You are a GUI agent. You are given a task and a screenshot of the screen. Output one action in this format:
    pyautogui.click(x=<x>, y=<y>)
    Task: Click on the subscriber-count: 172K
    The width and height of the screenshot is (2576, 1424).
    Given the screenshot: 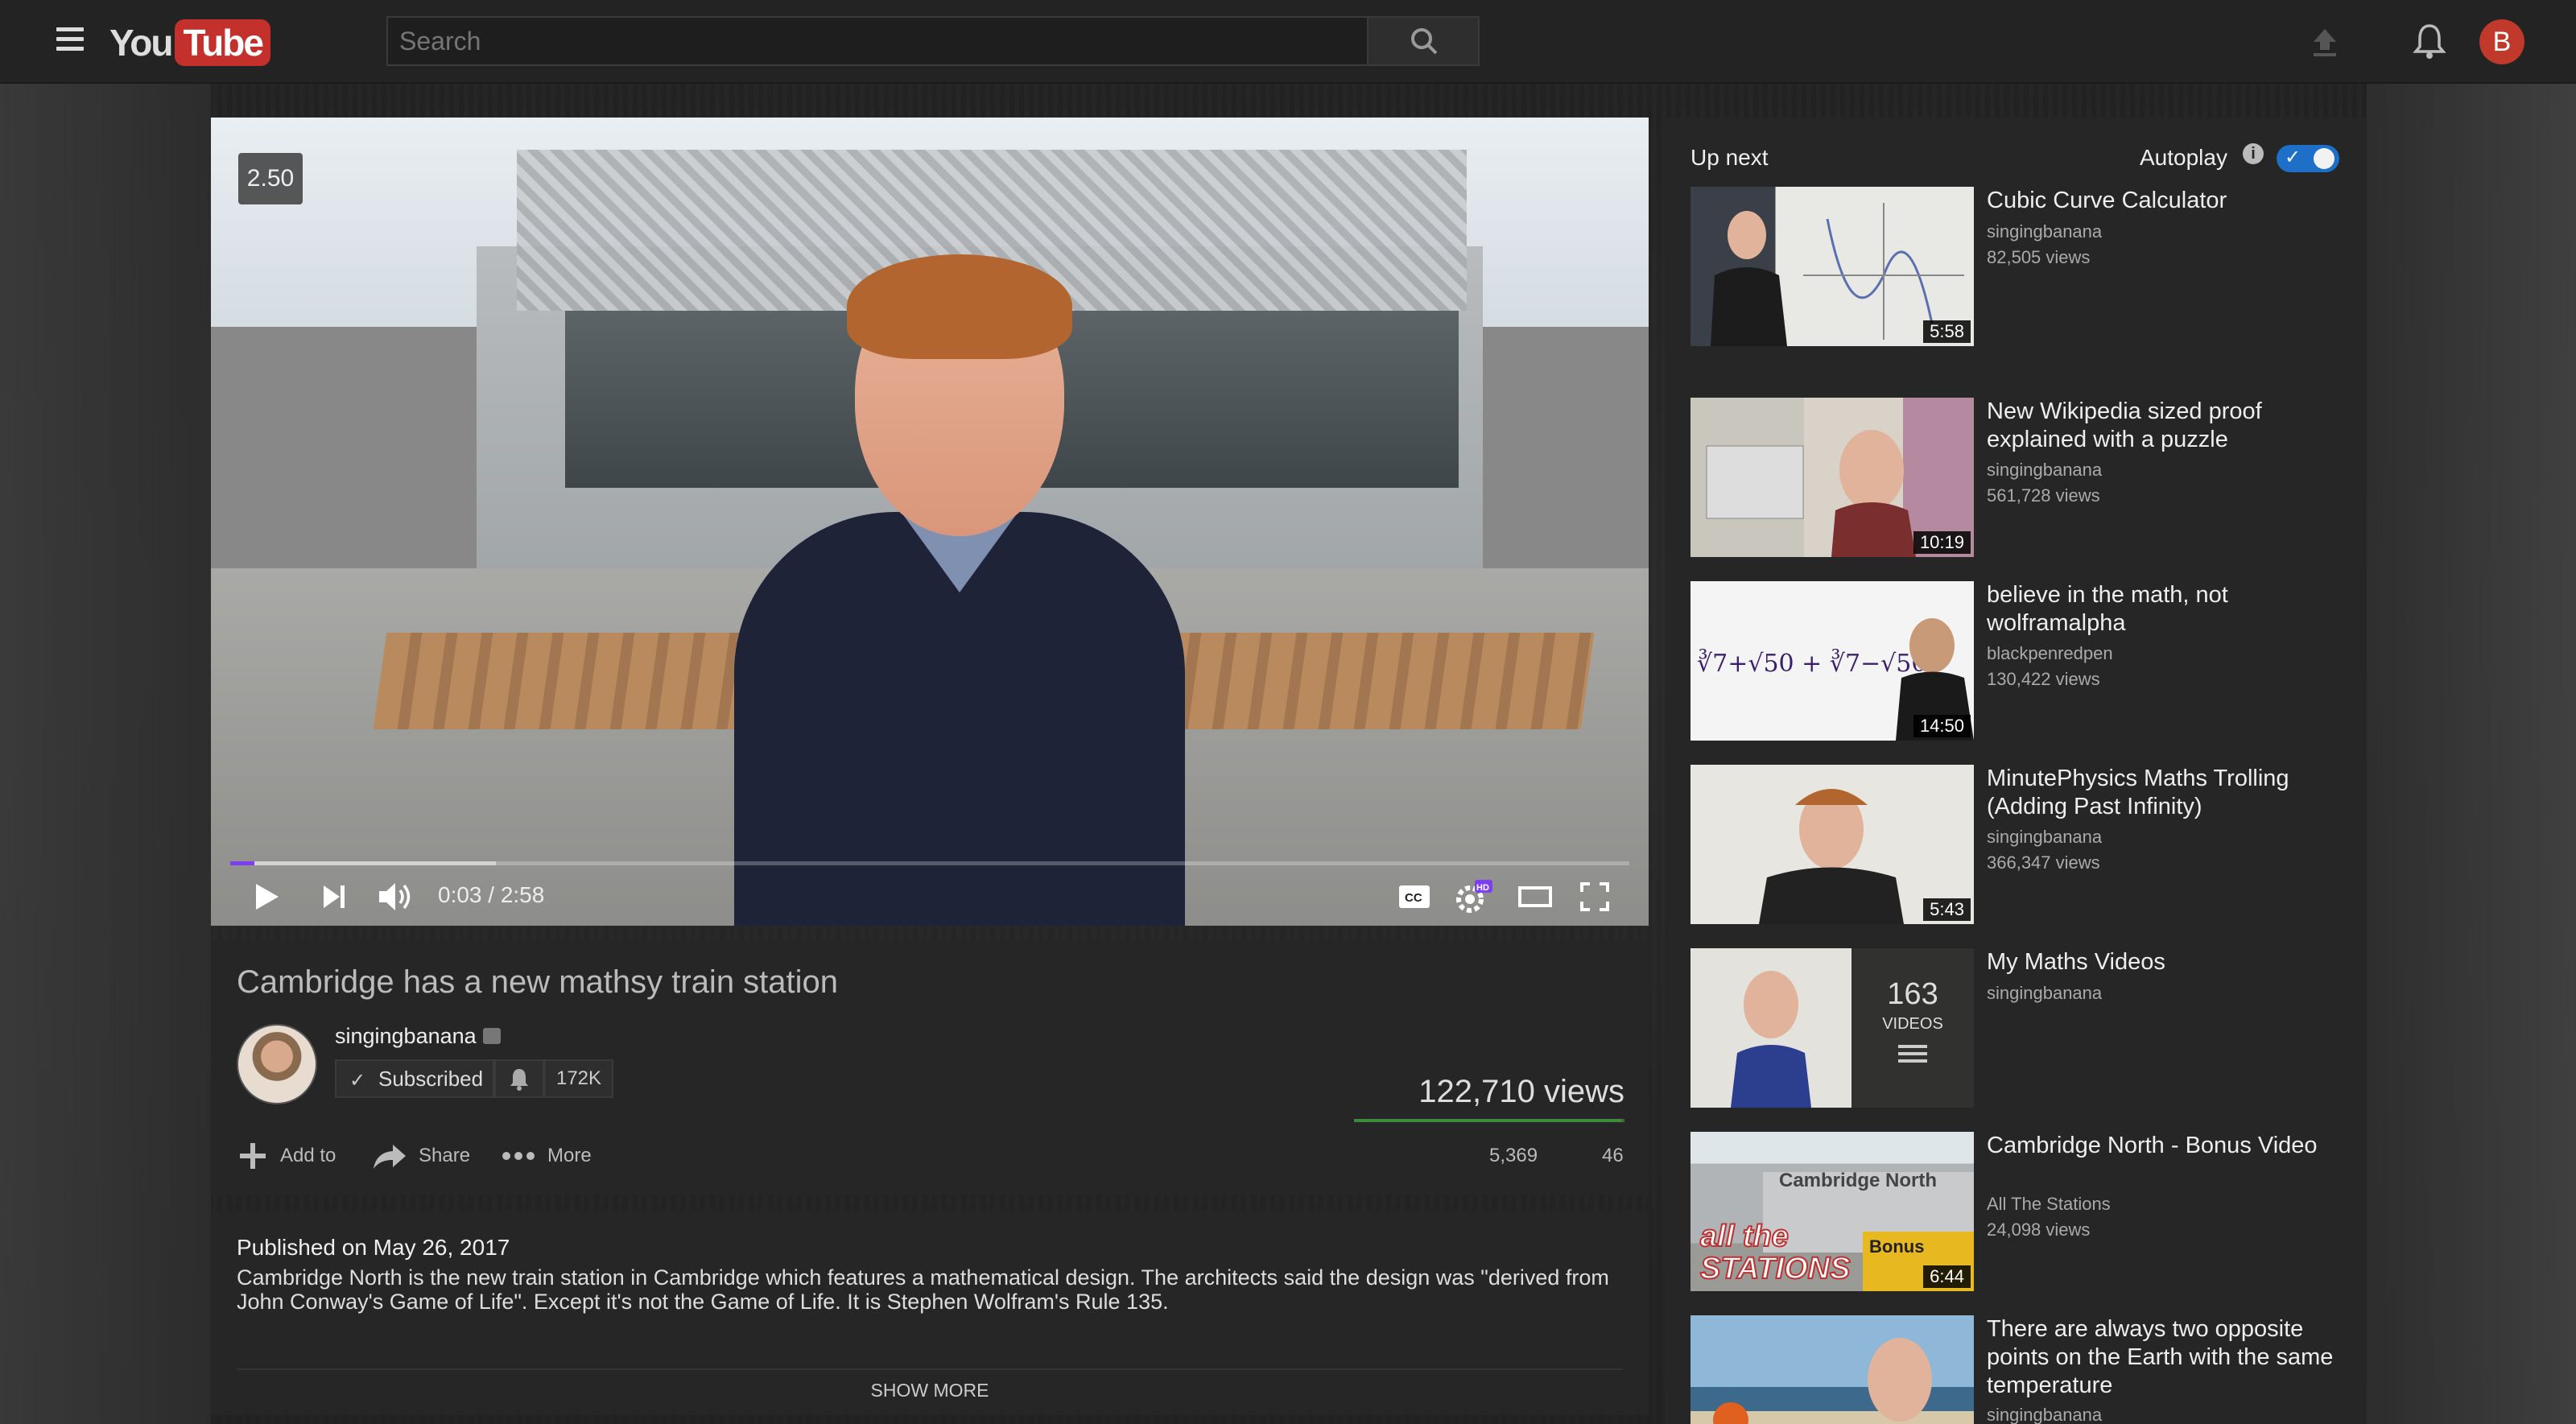 What is the action you would take?
    pyautogui.click(x=578, y=1078)
    